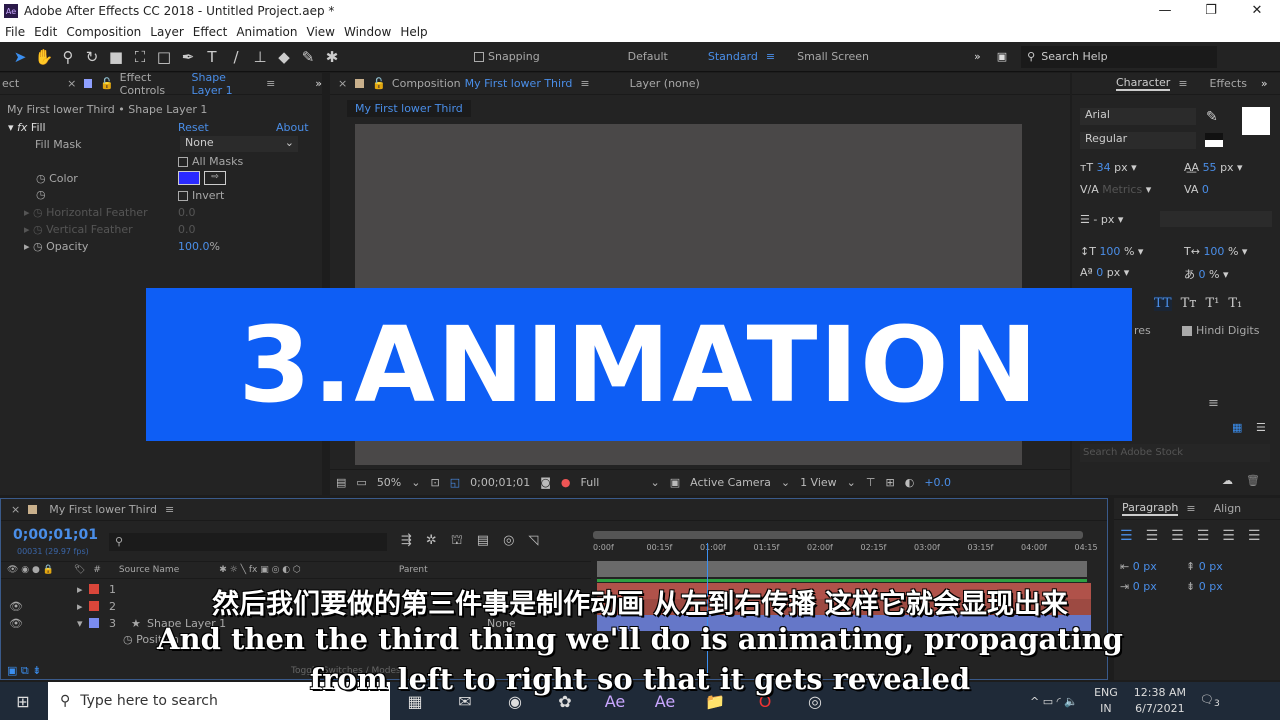 This screenshot has width=1280, height=720. I want to click on font-style-dropdown: Regular, so click(1138, 140).